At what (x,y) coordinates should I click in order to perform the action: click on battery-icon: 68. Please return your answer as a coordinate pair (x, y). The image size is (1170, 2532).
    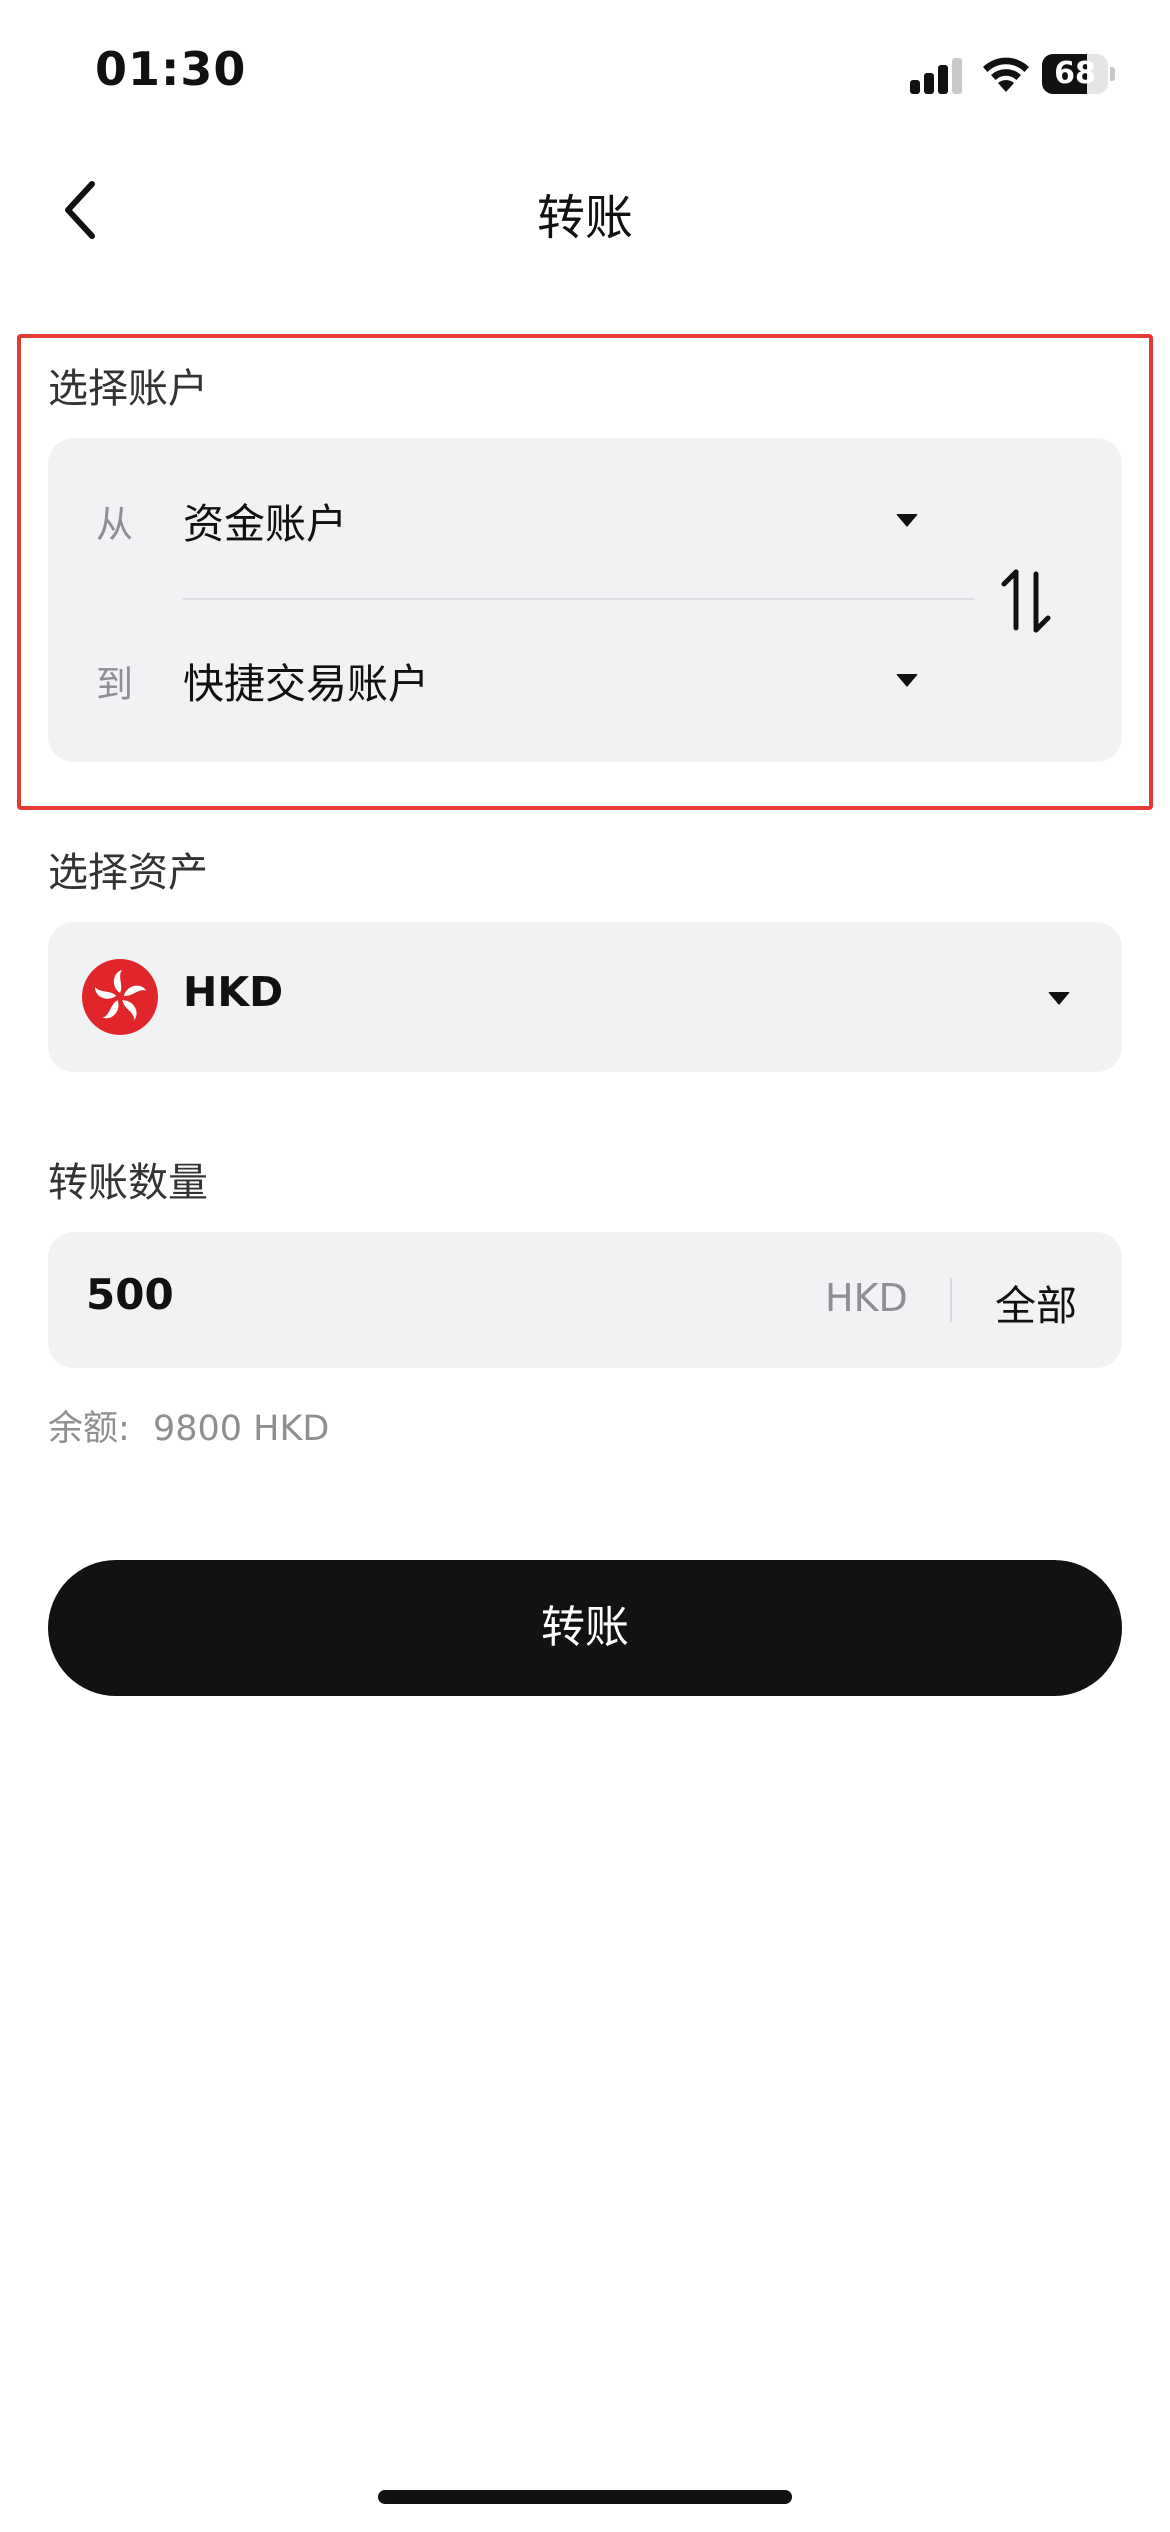
    Looking at the image, I should click on (1079, 74).